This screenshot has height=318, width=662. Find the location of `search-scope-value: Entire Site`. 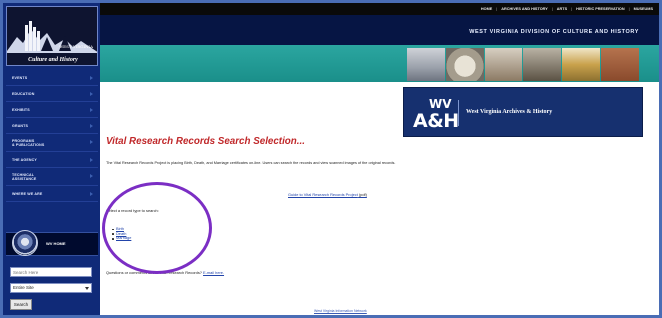

search-scope-value: Entire Site is located at coordinates (23, 287).